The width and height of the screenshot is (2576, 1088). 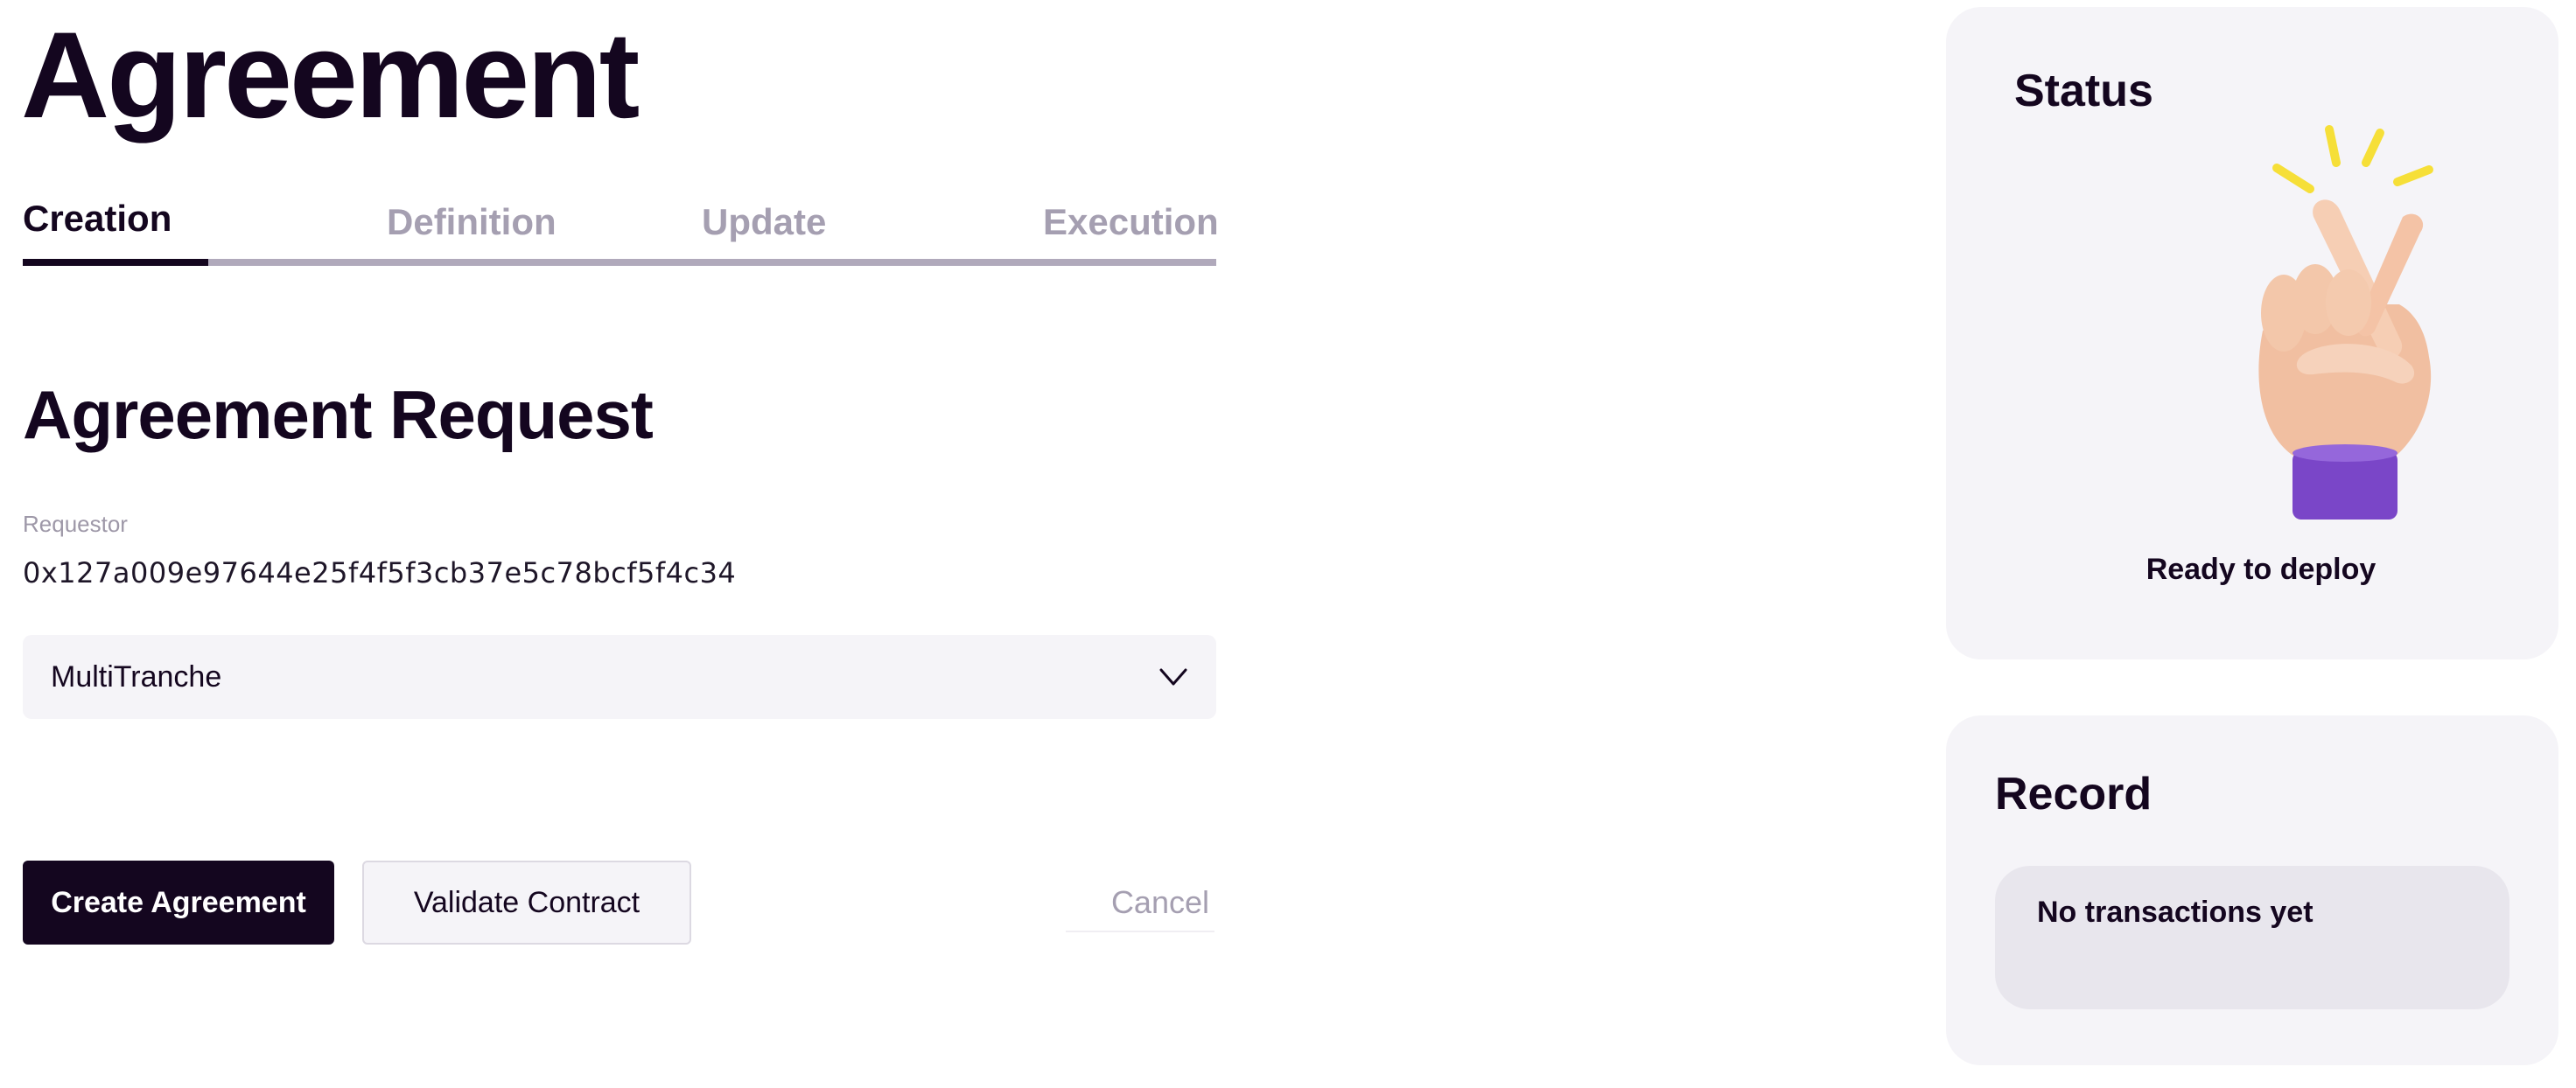 I want to click on empty-state-text: No transactions yet, so click(x=2175, y=912).